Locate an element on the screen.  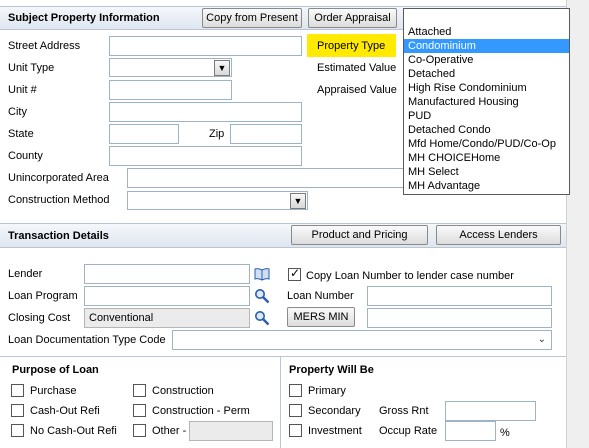
construction-perm-checkbox is located at coordinates (139, 410).